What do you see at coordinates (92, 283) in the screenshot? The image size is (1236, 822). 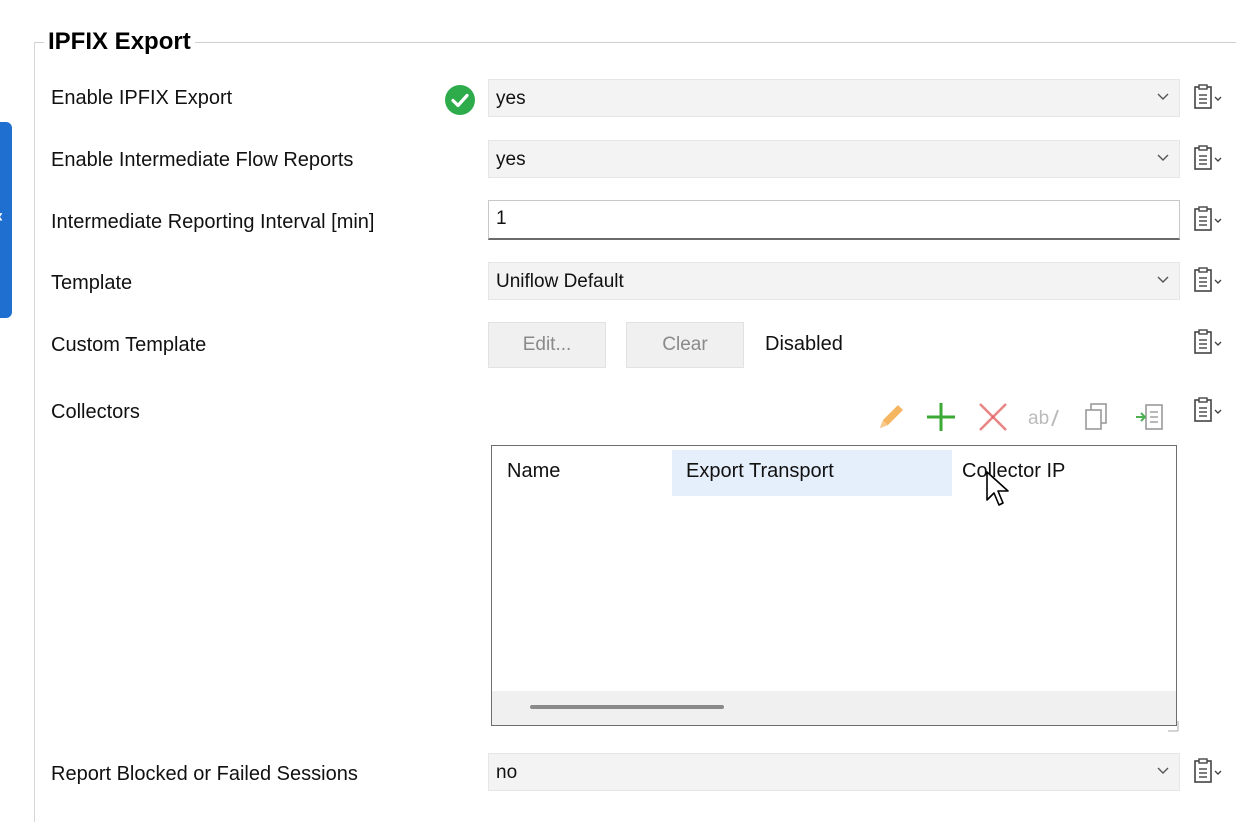 I see `template-label: Template` at bounding box center [92, 283].